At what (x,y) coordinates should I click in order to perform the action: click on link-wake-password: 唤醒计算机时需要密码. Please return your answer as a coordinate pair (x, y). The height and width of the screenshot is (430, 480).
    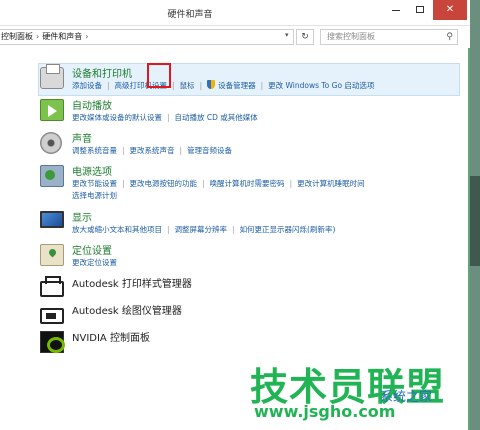
    Looking at the image, I should click on (247, 183).